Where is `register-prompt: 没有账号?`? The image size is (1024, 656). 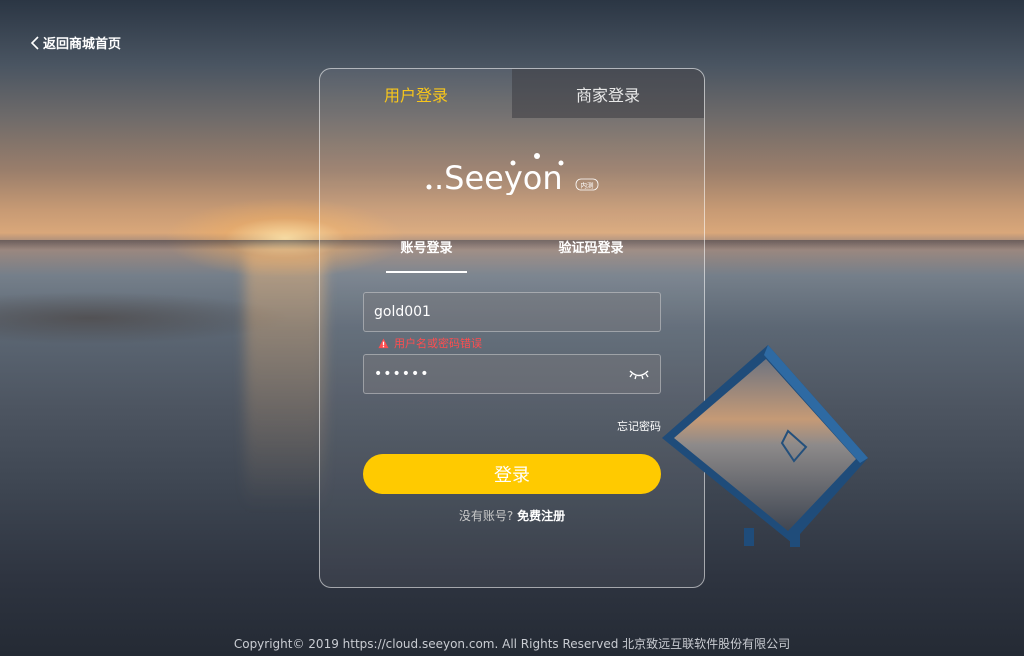
register-prompt: 没有账号? is located at coordinates (486, 516).